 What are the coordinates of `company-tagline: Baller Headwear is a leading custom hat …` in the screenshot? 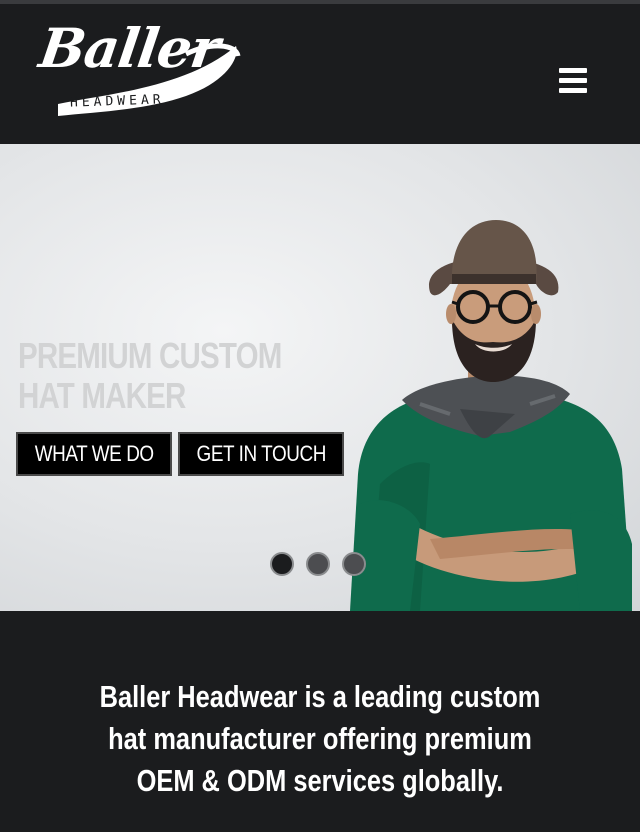 It's located at (320, 739).